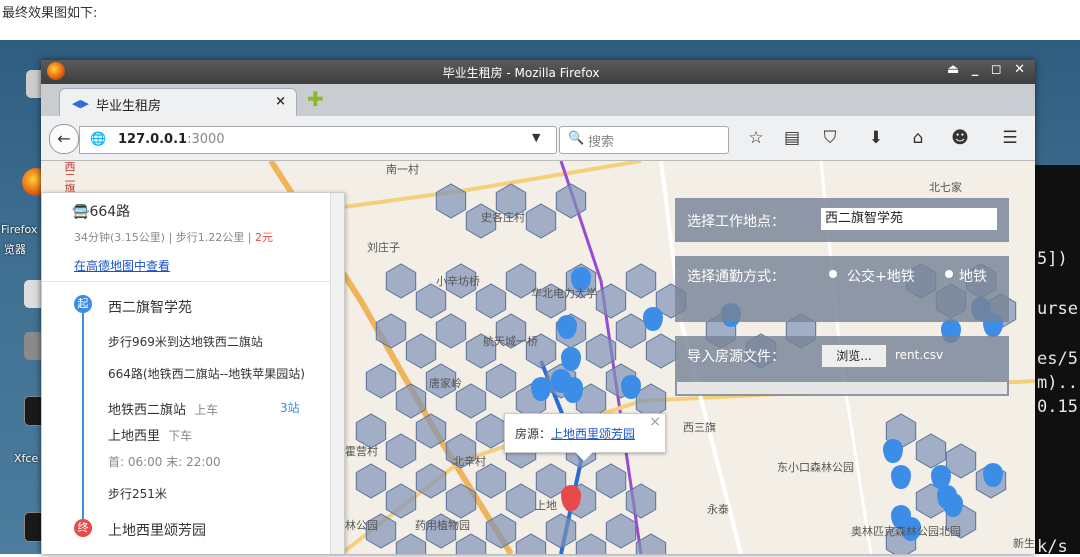 The height and width of the screenshot is (557, 1080). I want to click on url-text: 127.0.0.1:3000, so click(171, 139).